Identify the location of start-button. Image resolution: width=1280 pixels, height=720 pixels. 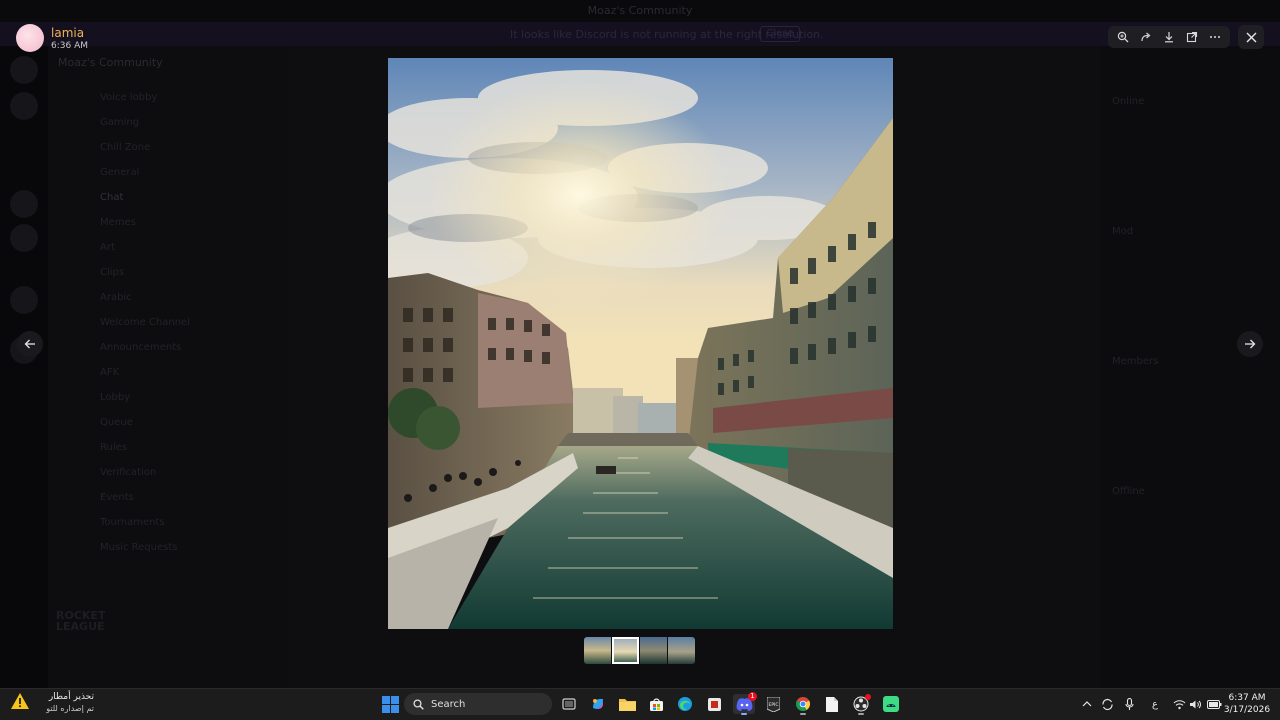
(390, 704).